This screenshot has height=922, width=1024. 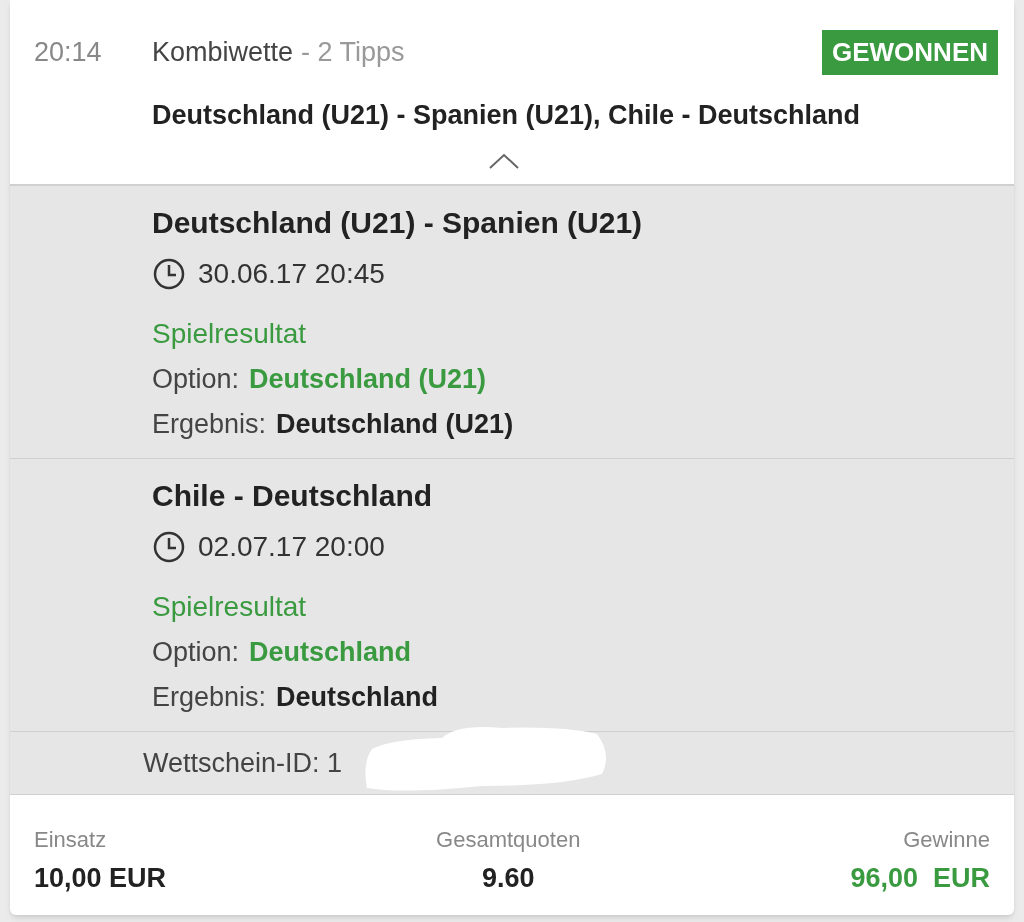 What do you see at coordinates (291, 274) in the screenshot?
I see `match-datetime: 30.06.17 20:45` at bounding box center [291, 274].